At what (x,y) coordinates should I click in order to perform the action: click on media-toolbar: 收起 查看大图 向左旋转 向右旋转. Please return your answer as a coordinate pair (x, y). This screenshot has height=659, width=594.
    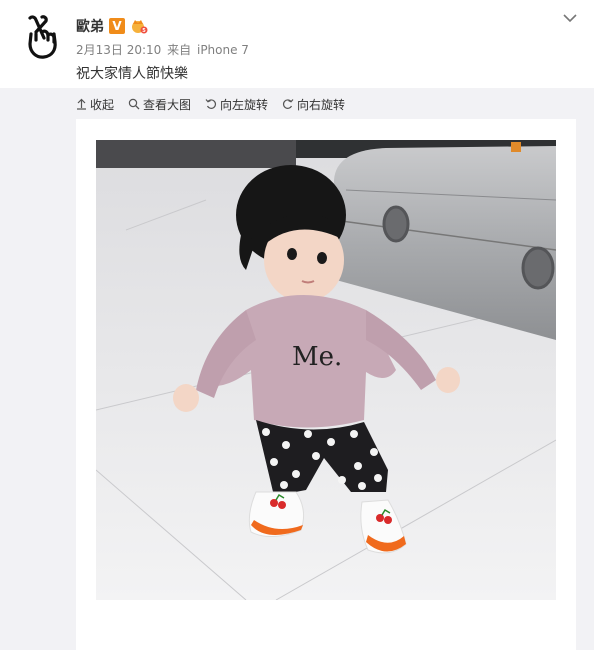
    Looking at the image, I should click on (210, 104).